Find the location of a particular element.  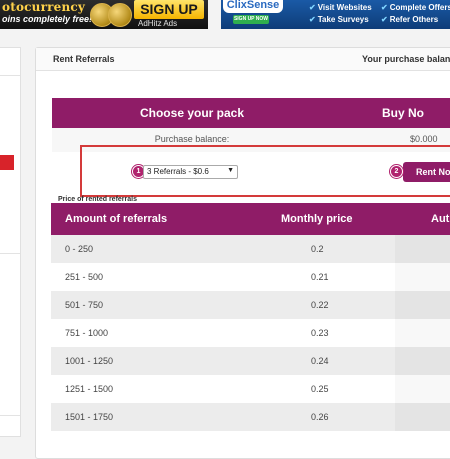

referral-amount-cell: 0 - 250 is located at coordinates (79, 249).